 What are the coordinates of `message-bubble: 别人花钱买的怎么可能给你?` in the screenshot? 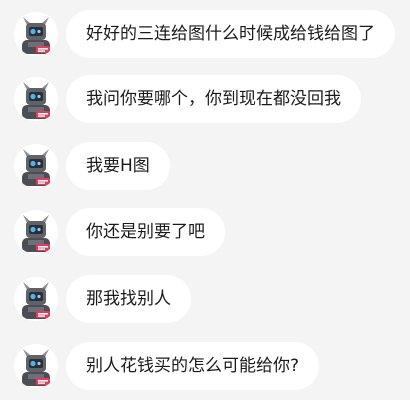 It's located at (193, 366).